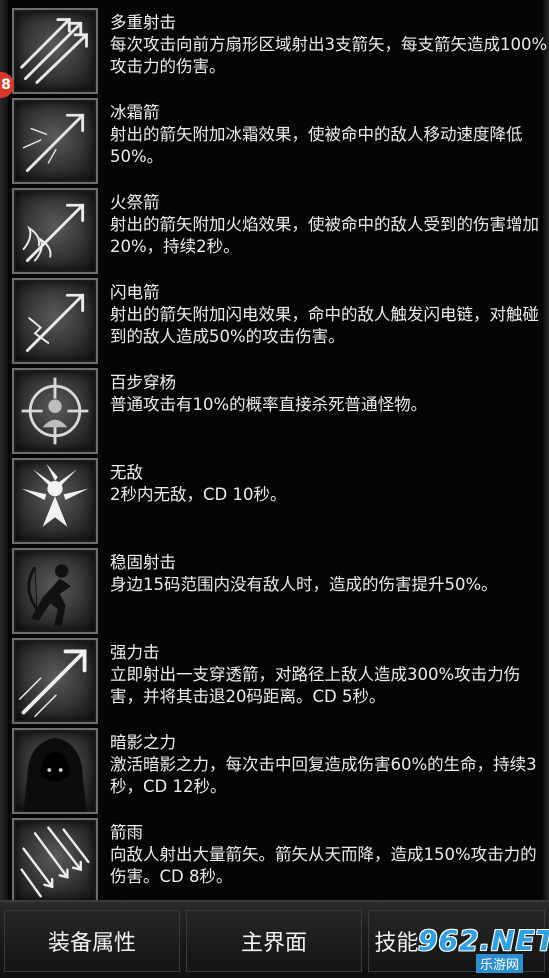 This screenshot has height=978, width=549. What do you see at coordinates (55, 771) in the screenshot?
I see `shadow-hood-icon` at bounding box center [55, 771].